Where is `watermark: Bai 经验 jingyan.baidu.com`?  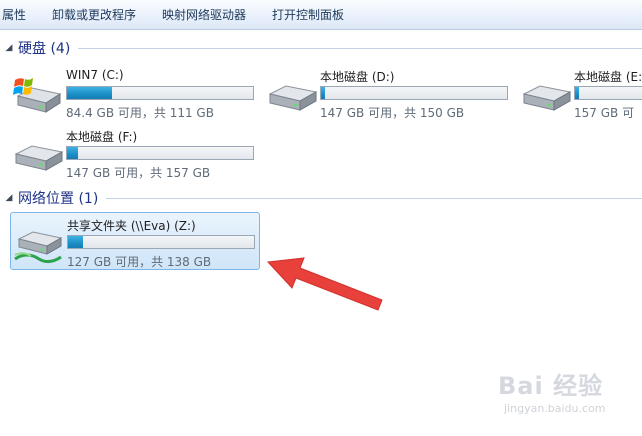
watermark: Bai 经验 jingyan.baidu.com is located at coordinates (563, 394).